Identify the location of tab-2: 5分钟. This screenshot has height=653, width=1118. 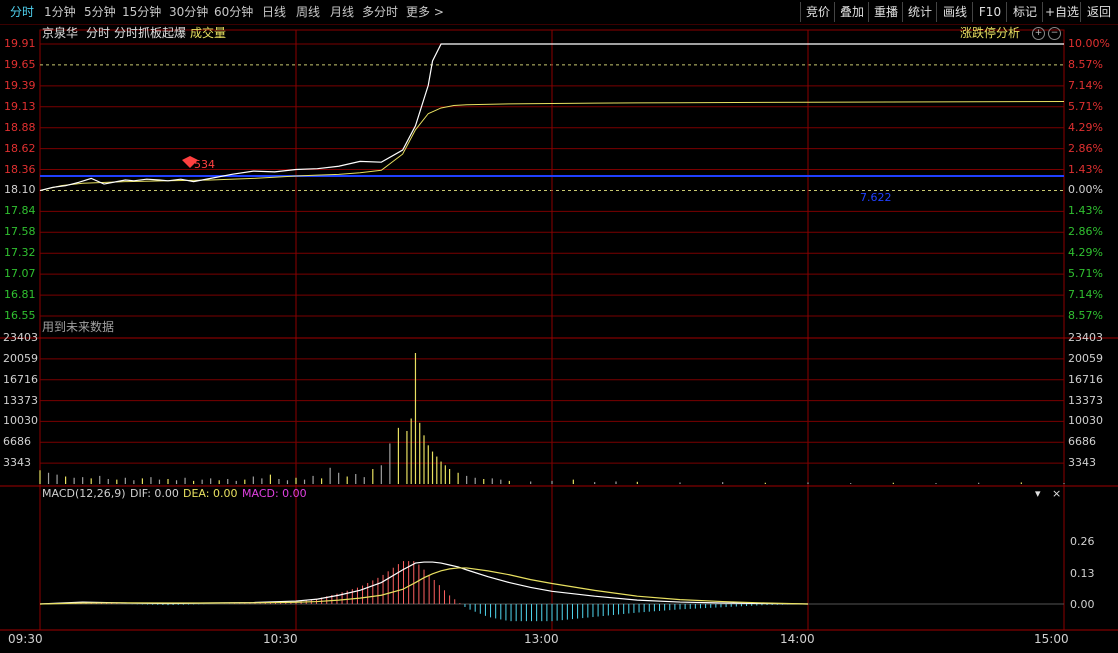
(100, 12).